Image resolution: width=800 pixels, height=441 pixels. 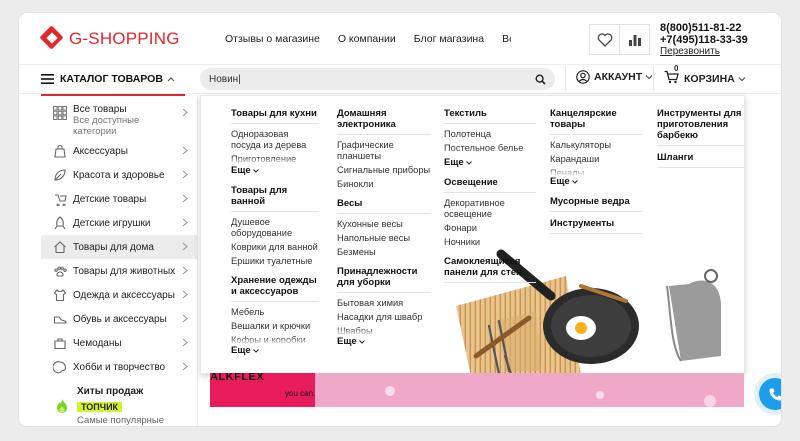 I want to click on account-button: АККАУНТ, so click(x=614, y=77).